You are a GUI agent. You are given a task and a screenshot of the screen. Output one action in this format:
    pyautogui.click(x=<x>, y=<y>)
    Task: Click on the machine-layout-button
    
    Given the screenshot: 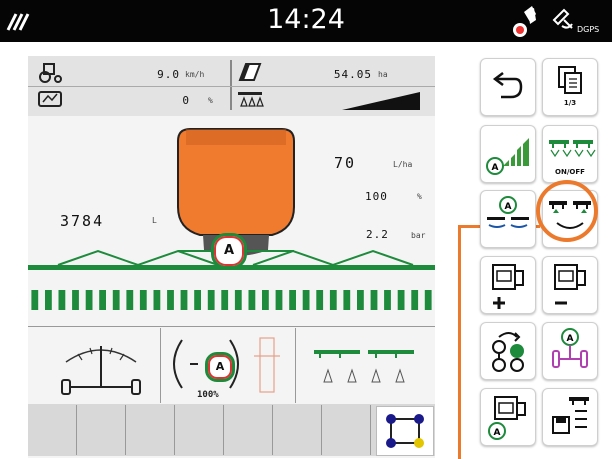 What is the action you would take?
    pyautogui.click(x=405, y=431)
    